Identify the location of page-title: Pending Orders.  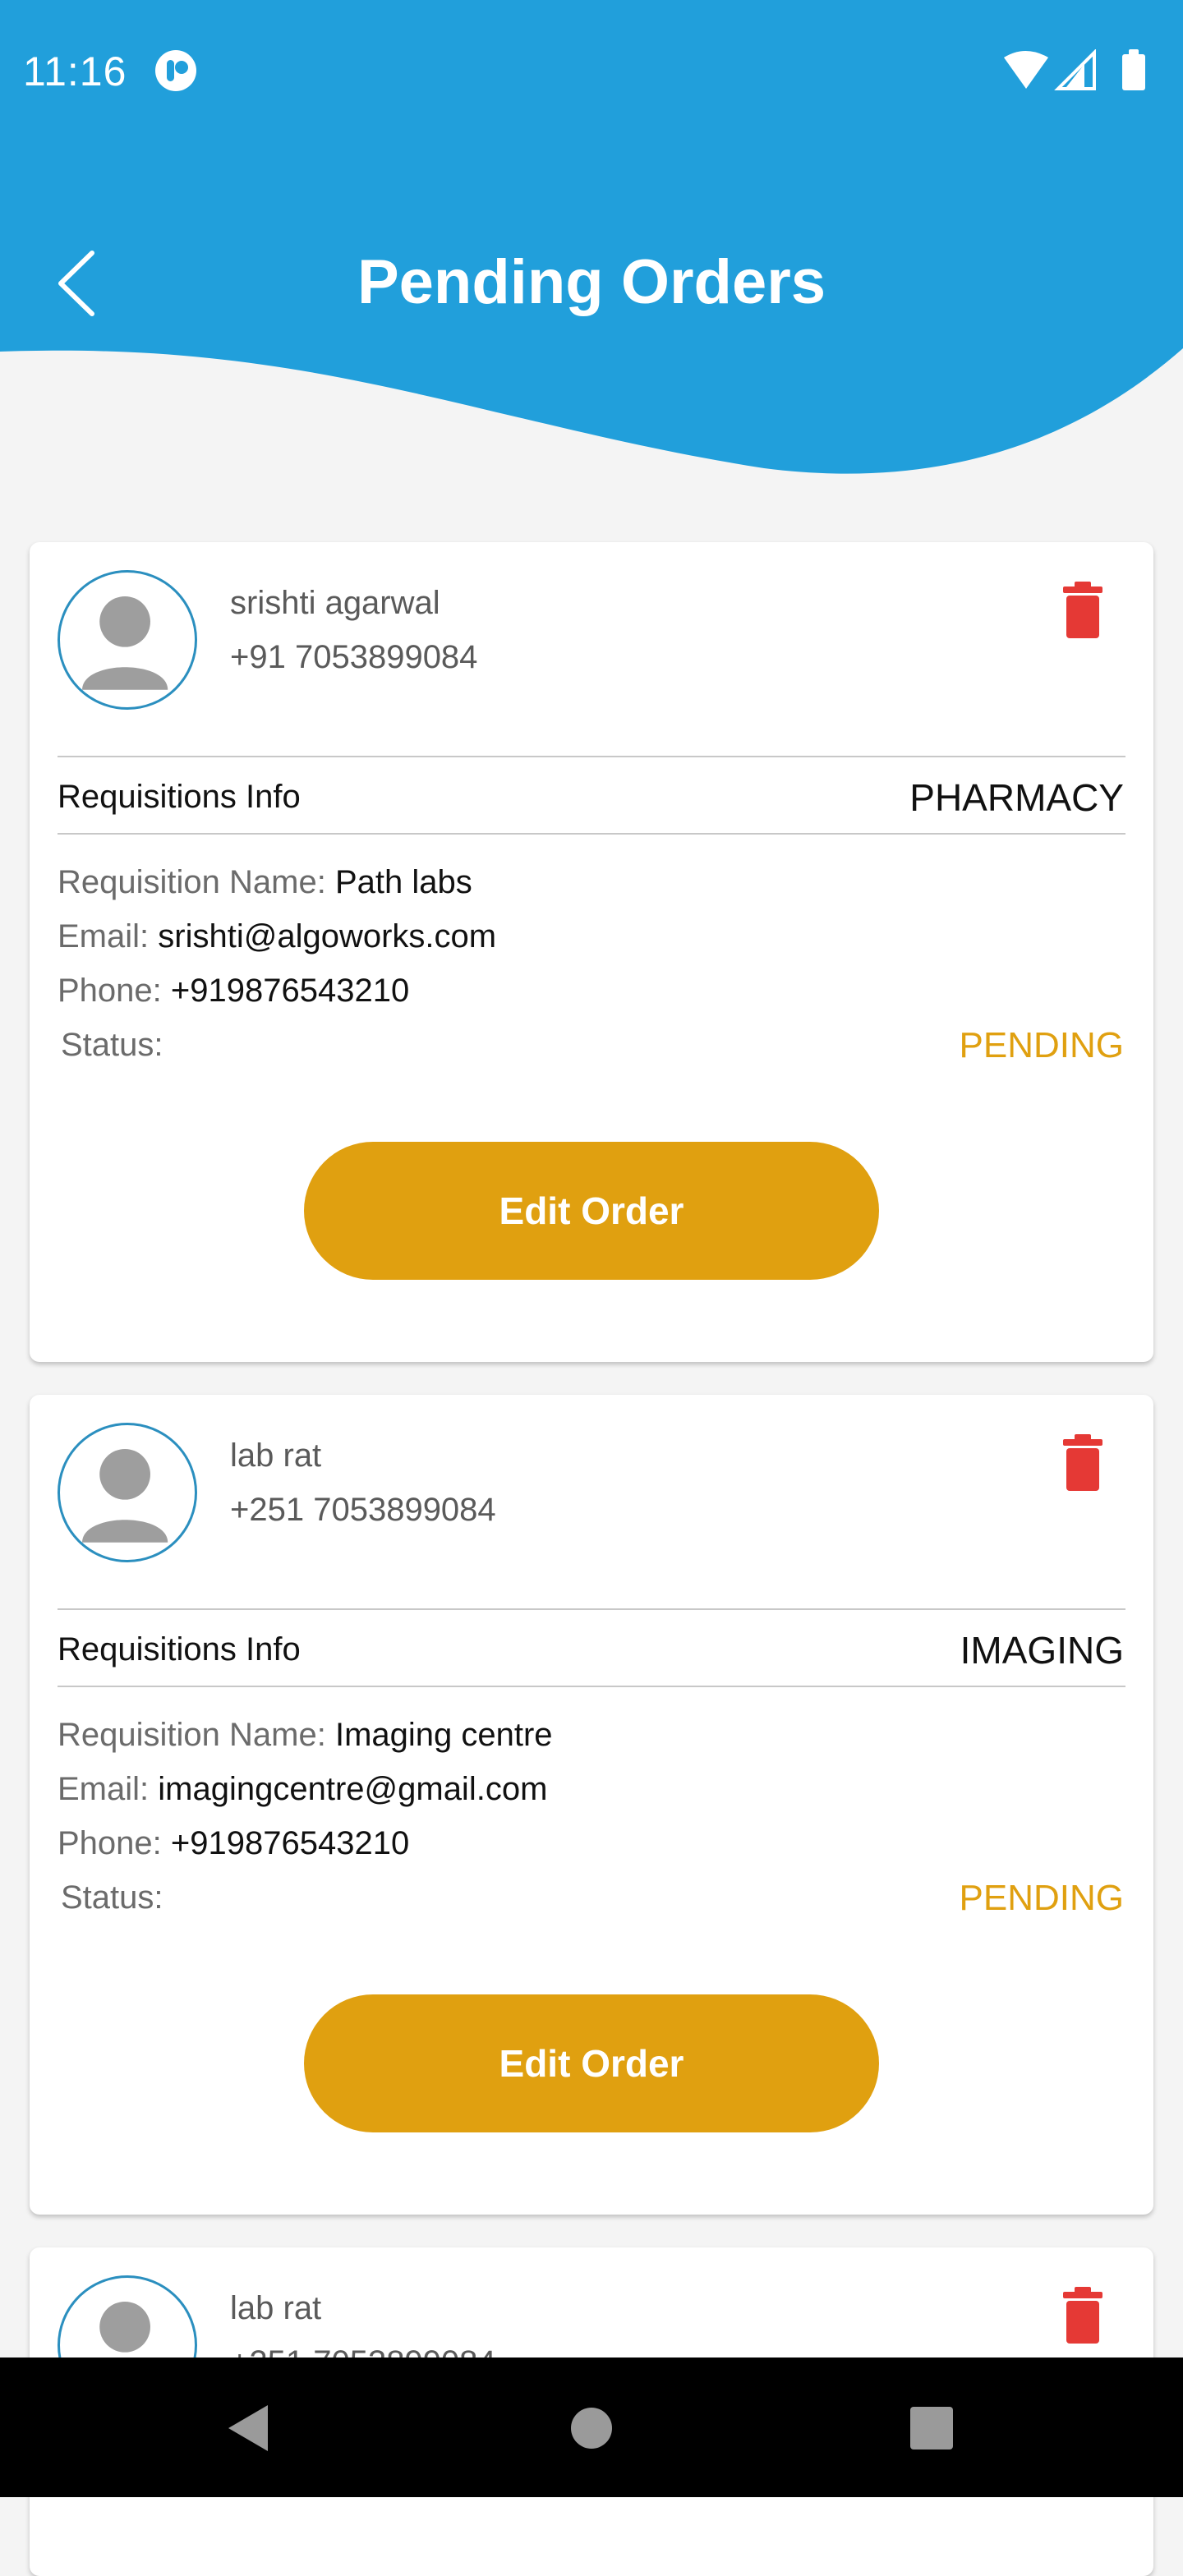
(591, 282).